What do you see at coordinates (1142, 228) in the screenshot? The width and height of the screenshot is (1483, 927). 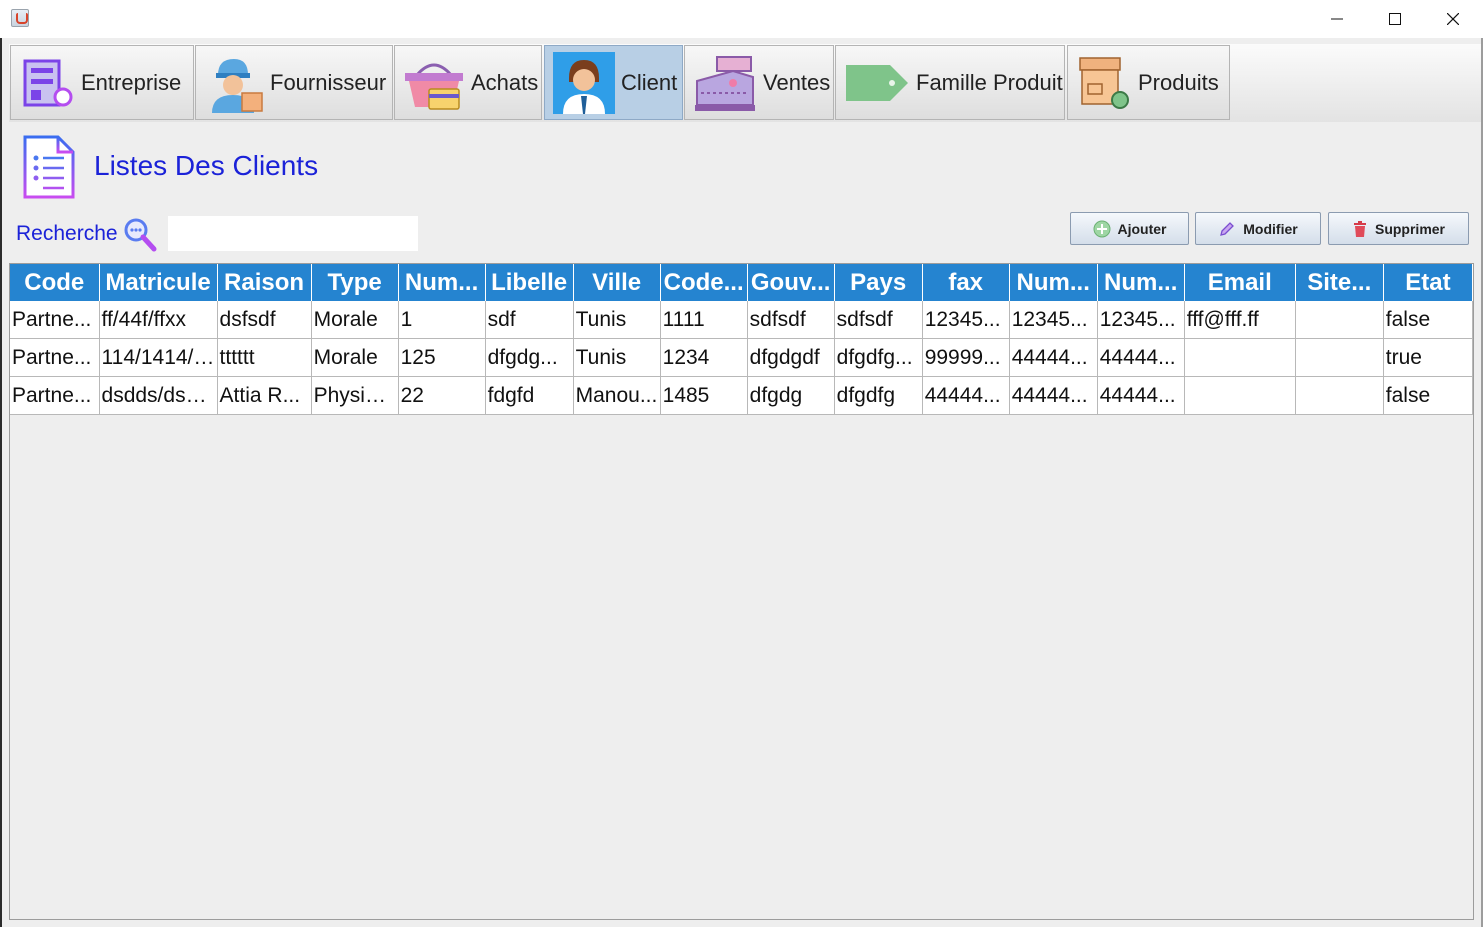 I see `add-button-label: Ajouter` at bounding box center [1142, 228].